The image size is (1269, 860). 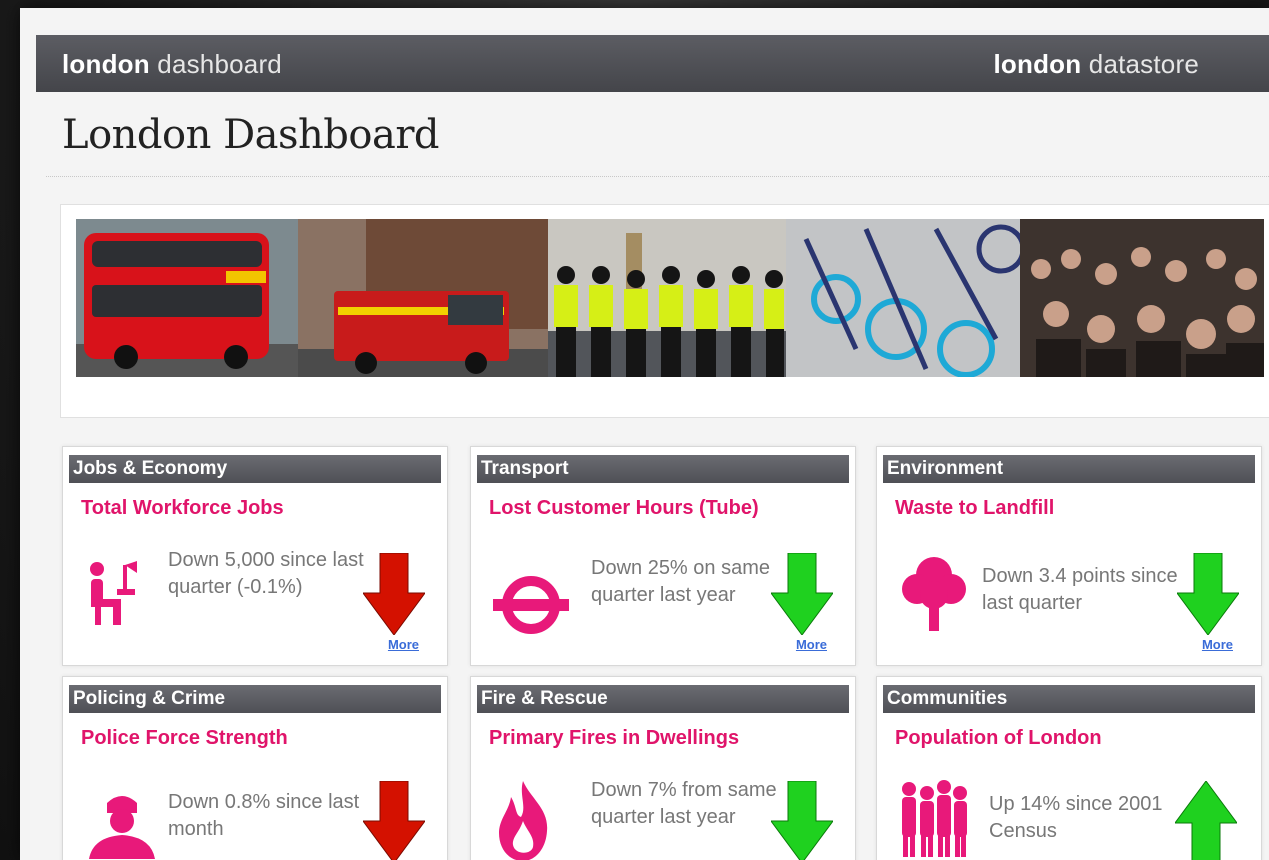 I want to click on arrow-up-icon, so click(x=1206, y=820).